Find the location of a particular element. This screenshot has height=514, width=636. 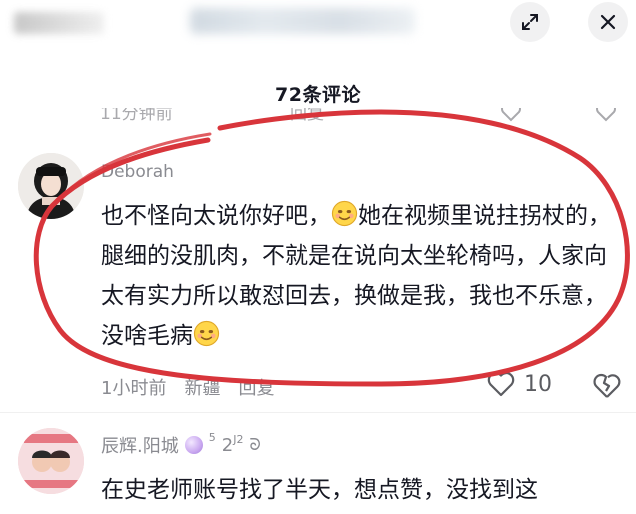

comment-time: 1小时前 is located at coordinates (134, 388).